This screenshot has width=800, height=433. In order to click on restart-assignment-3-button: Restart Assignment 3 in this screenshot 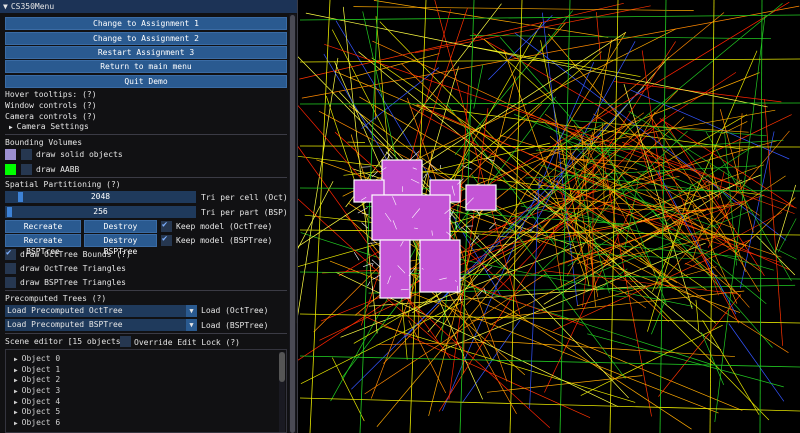, I will do `click(146, 52)`.